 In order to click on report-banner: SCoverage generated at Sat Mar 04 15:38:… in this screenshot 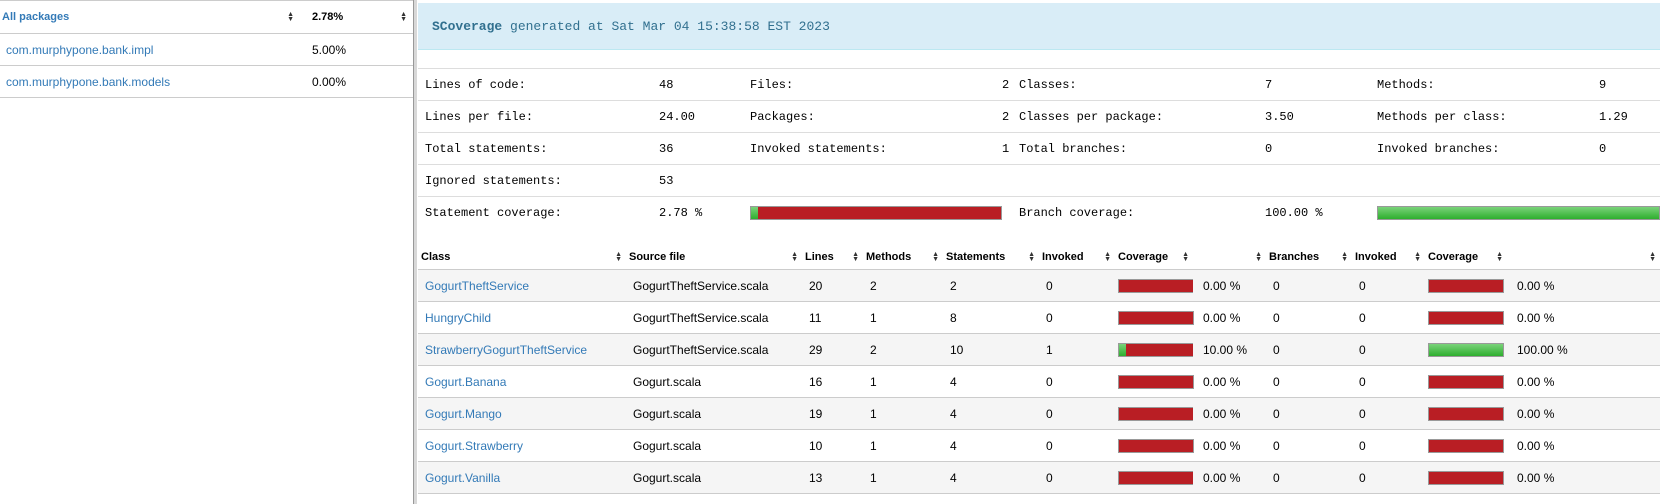, I will do `click(1039, 26)`.